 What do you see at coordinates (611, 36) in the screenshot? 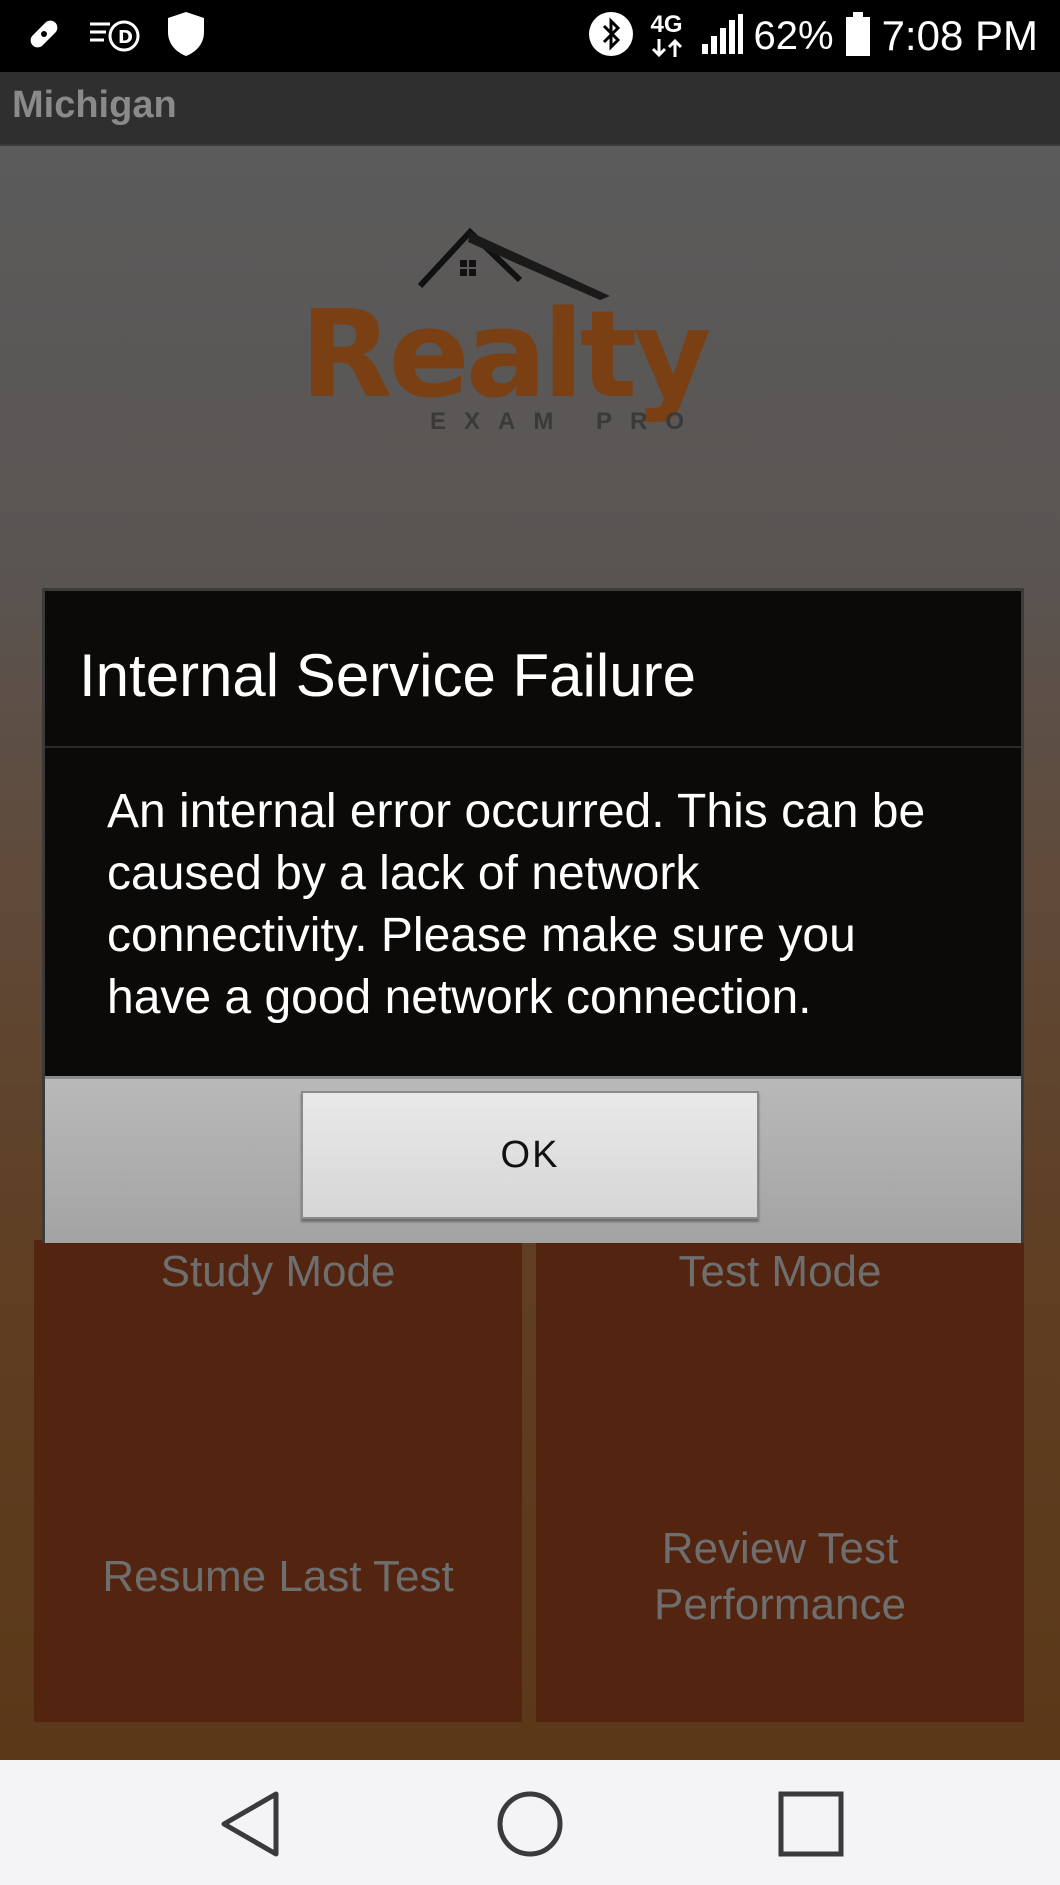
I see `bluetooth-icon` at bounding box center [611, 36].